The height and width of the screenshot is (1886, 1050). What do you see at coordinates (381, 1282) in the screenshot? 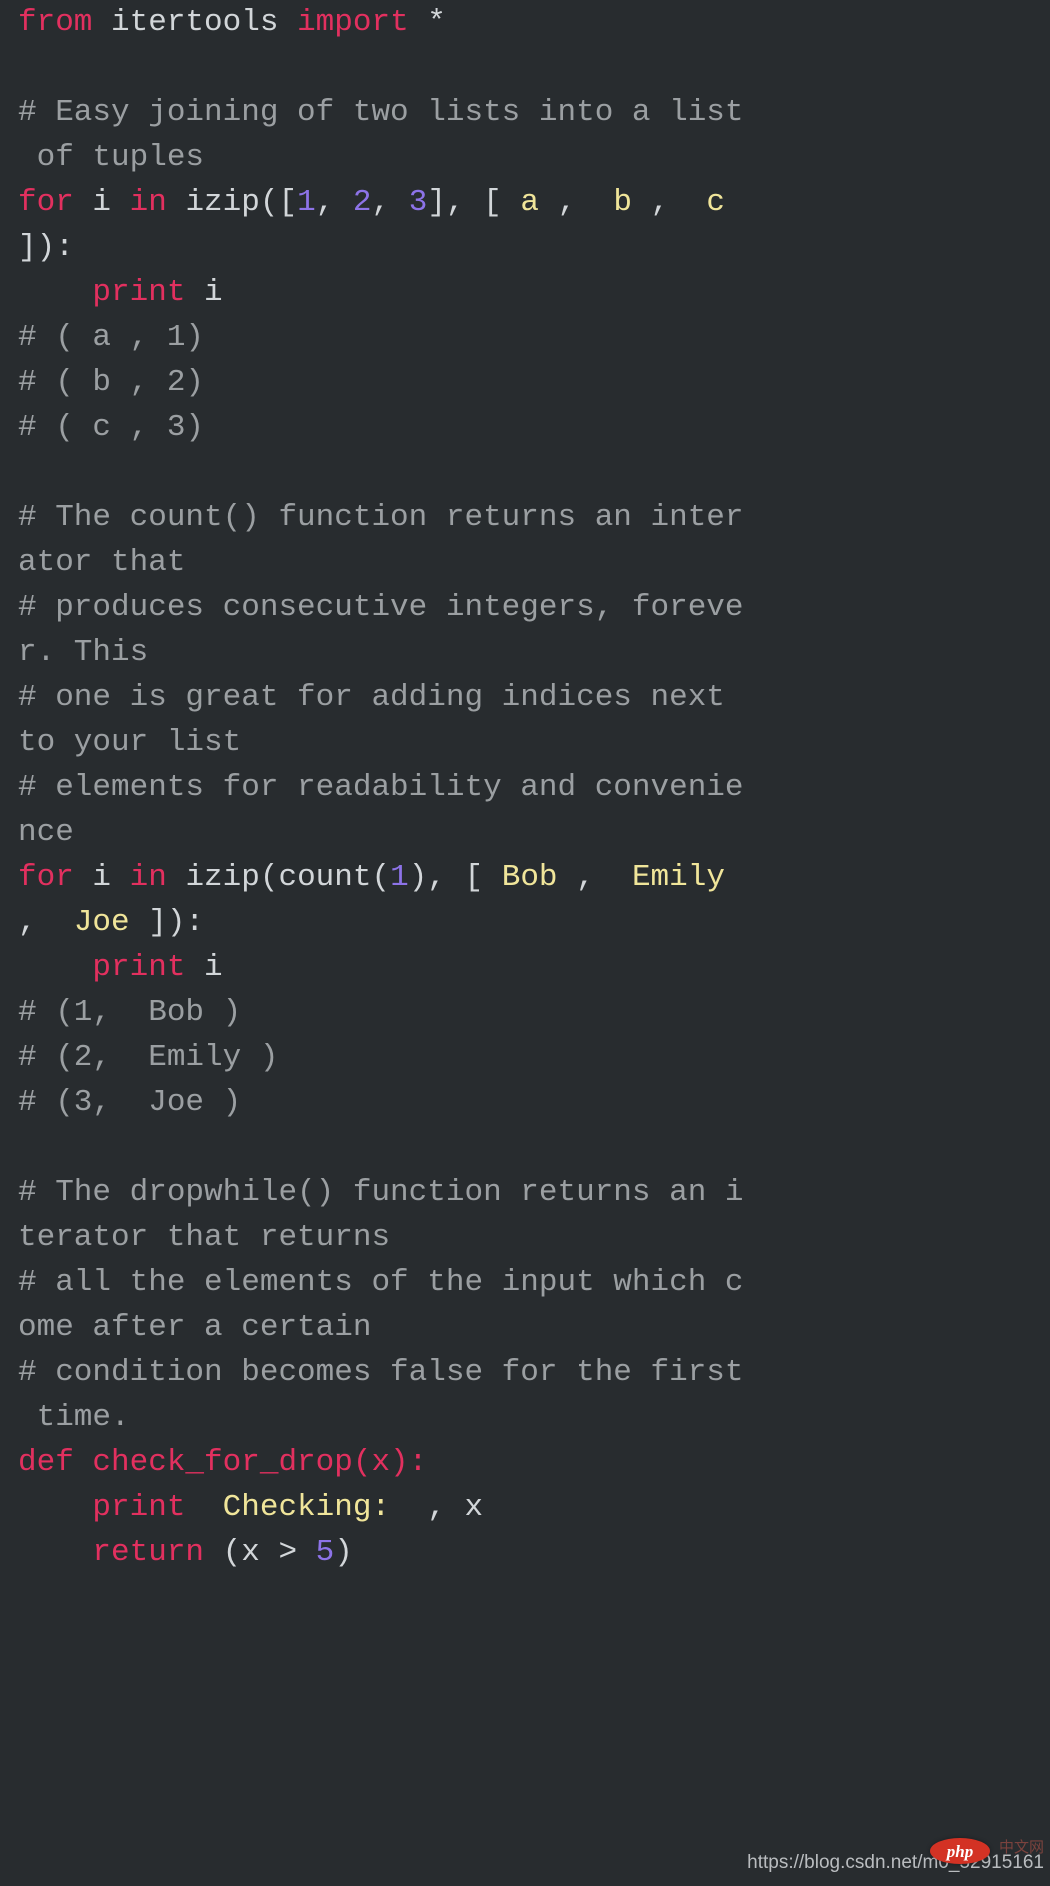
I see `code-token-com: # all the elements of the input which c` at bounding box center [381, 1282].